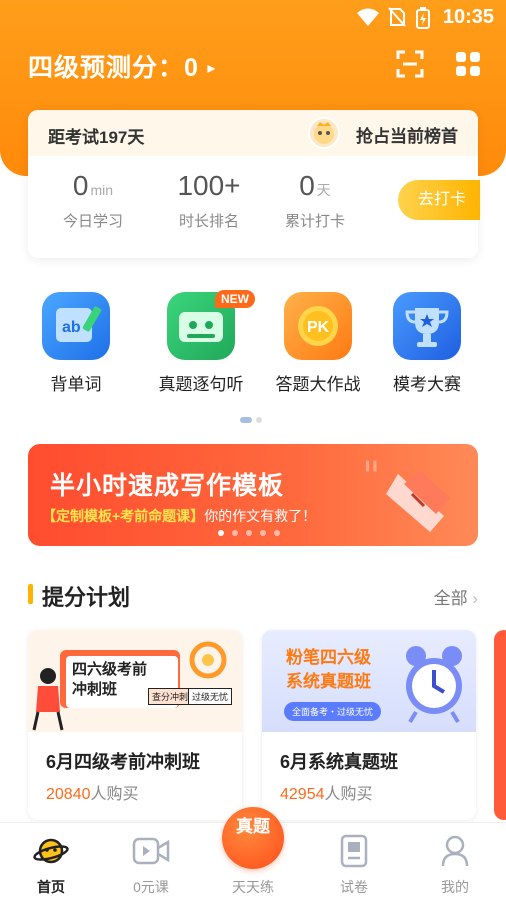  What do you see at coordinates (86, 597) in the screenshot?
I see `section-title: 提分计划` at bounding box center [86, 597].